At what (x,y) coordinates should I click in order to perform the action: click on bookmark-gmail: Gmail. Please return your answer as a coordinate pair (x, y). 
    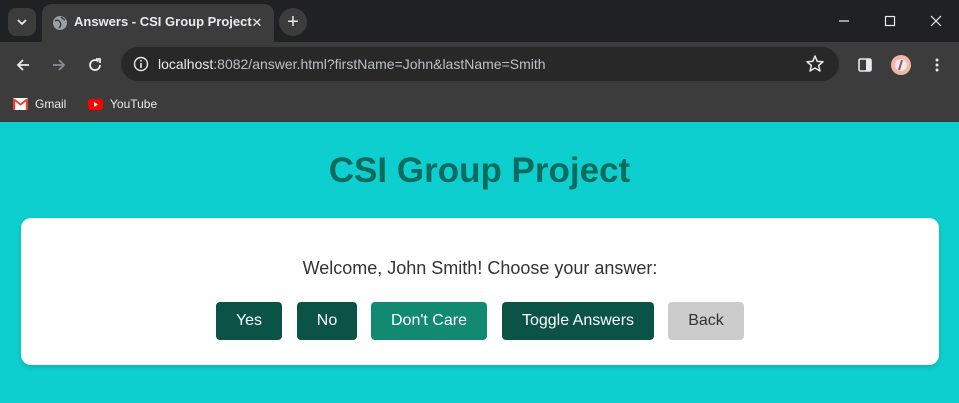
    Looking at the image, I should click on (39, 104).